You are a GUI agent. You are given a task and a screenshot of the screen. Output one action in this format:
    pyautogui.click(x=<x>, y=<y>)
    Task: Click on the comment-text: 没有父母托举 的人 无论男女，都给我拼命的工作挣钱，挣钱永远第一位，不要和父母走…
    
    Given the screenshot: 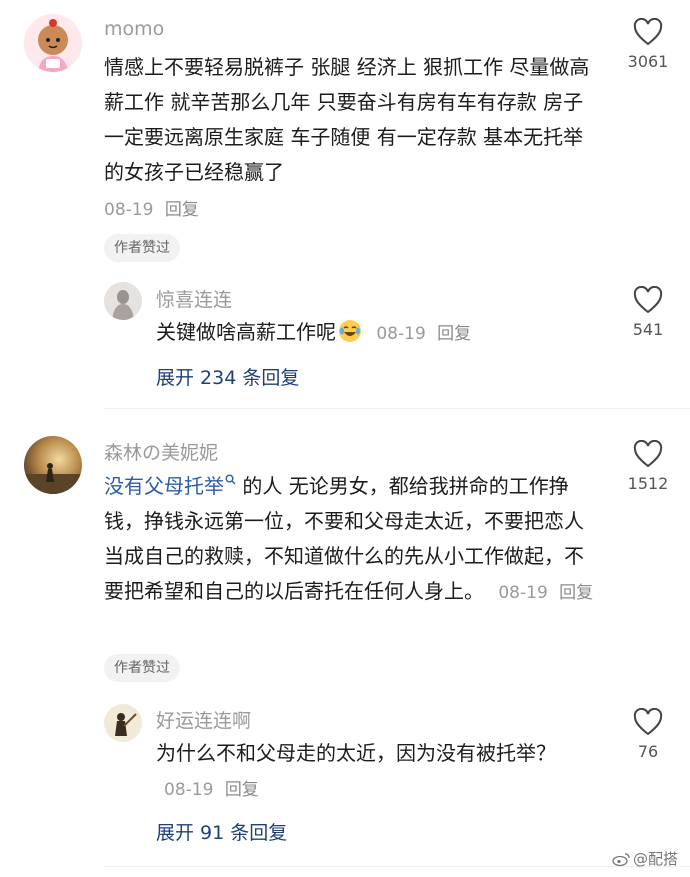 What is the action you would take?
    pyautogui.click(x=349, y=540)
    